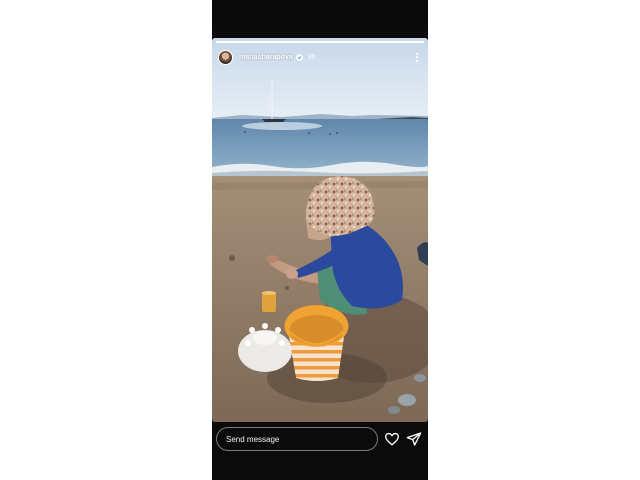  I want to click on verified-badge-icon, so click(299, 57).